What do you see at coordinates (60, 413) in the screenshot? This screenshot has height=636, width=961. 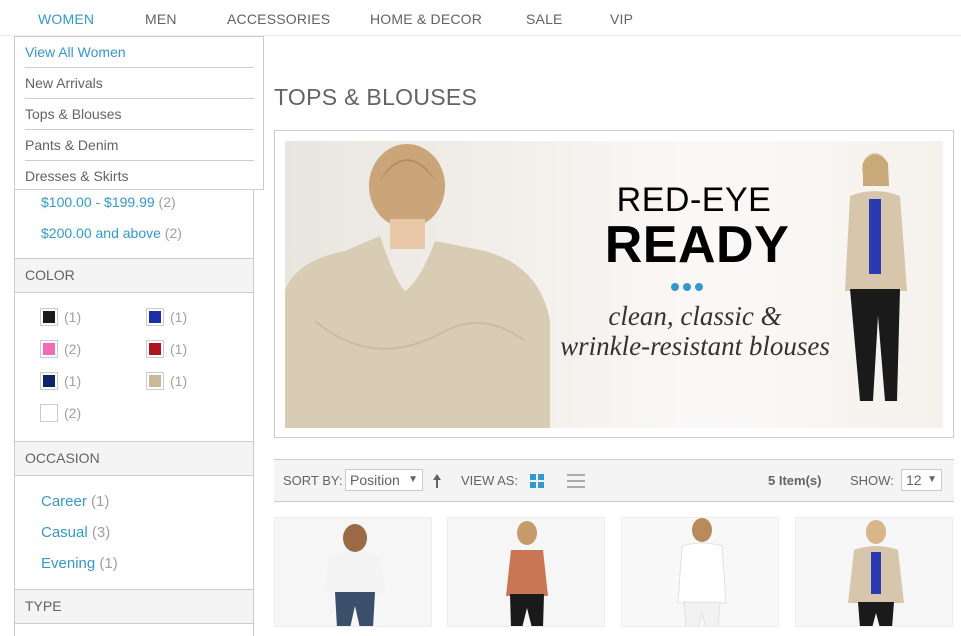 I see `color-swatch-white: (2)` at bounding box center [60, 413].